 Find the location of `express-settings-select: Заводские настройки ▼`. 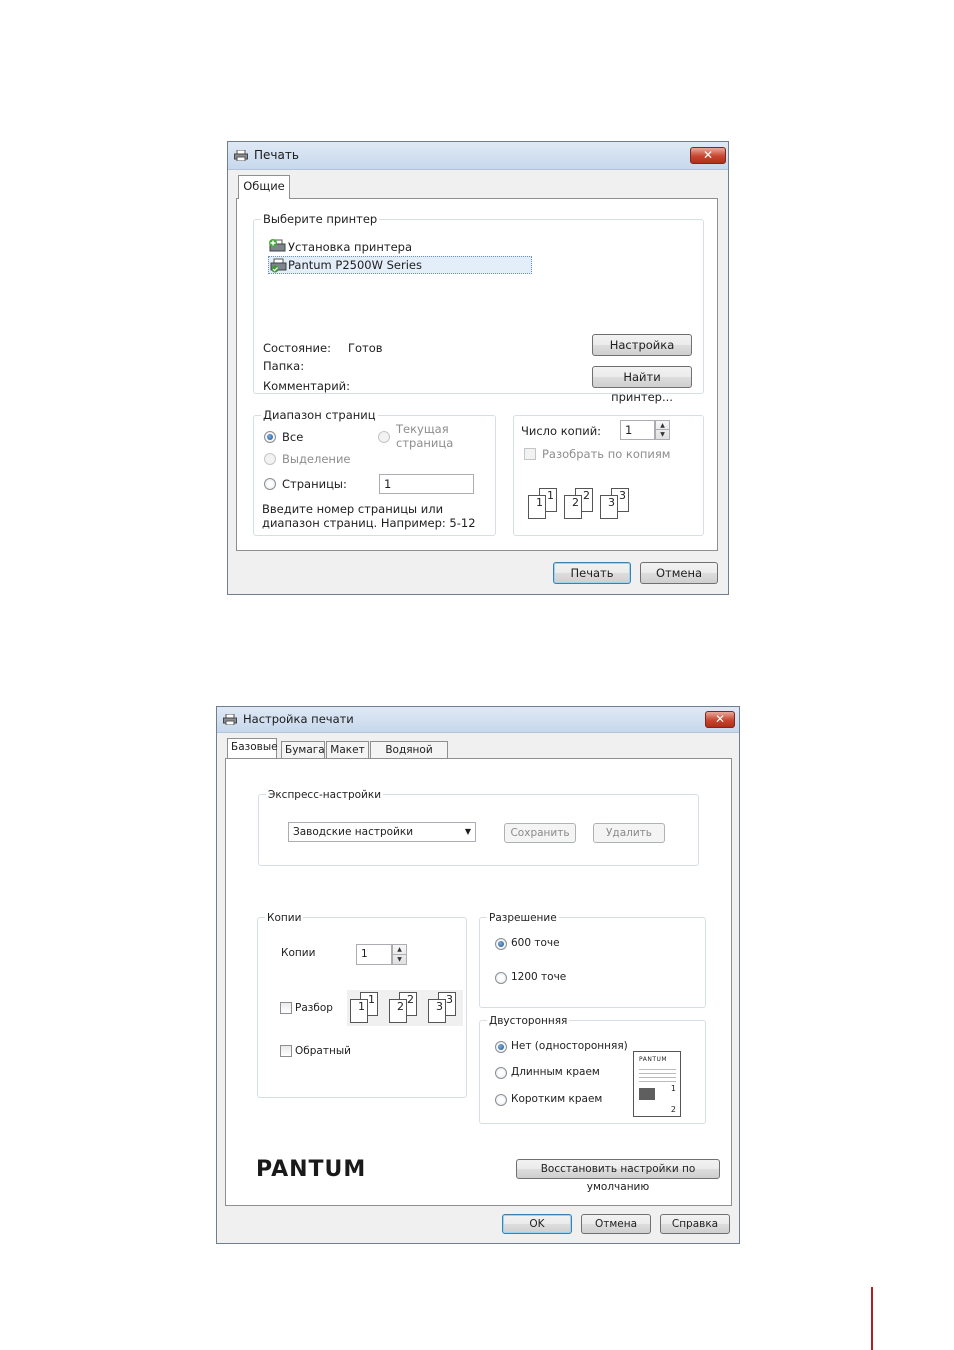

express-settings-select: Заводские настройки ▼ is located at coordinates (382, 832).